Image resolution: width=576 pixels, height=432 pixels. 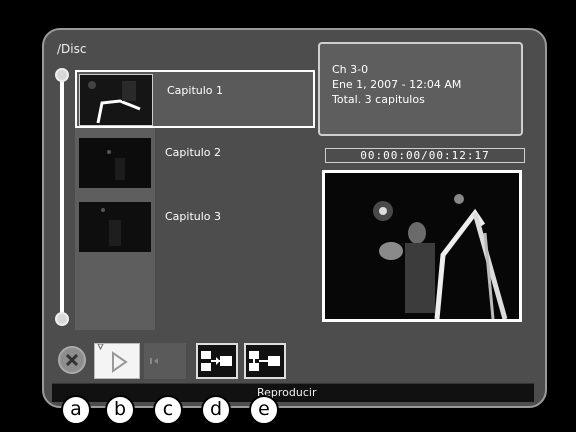 I want to click on rewind-button, so click(x=165, y=361).